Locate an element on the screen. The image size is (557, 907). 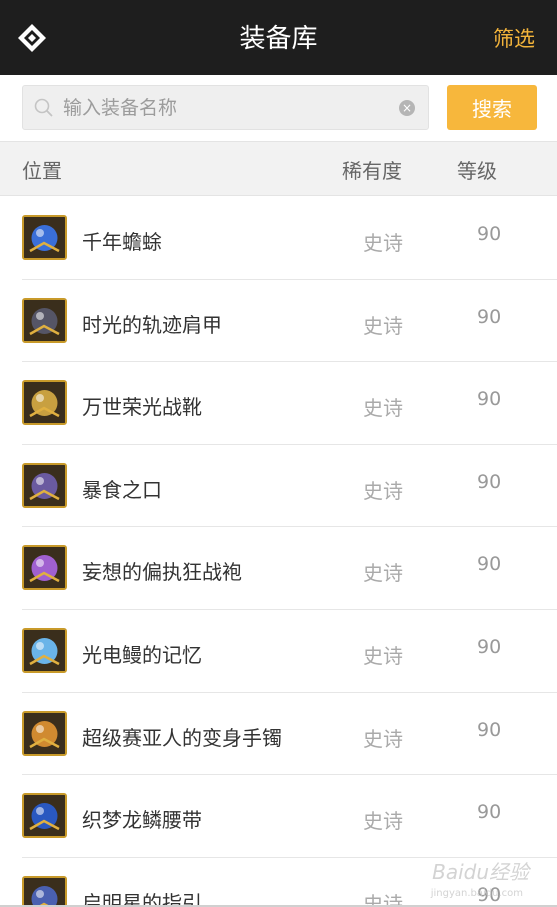
shoulder-armor-icon is located at coordinates (44, 320).